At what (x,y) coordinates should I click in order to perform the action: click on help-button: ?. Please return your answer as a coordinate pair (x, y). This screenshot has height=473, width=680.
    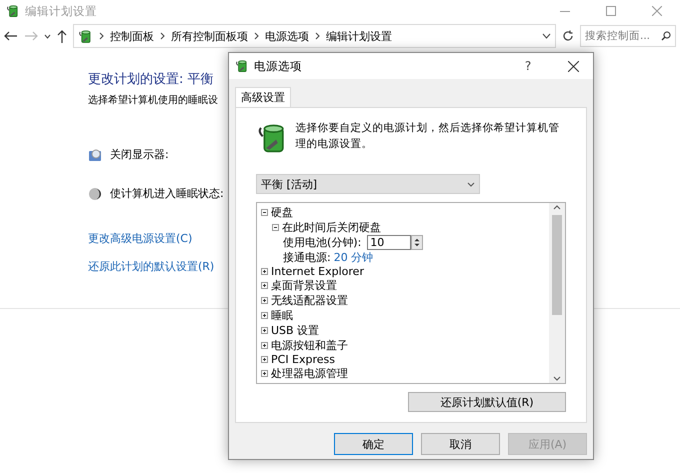
    Looking at the image, I should click on (528, 66).